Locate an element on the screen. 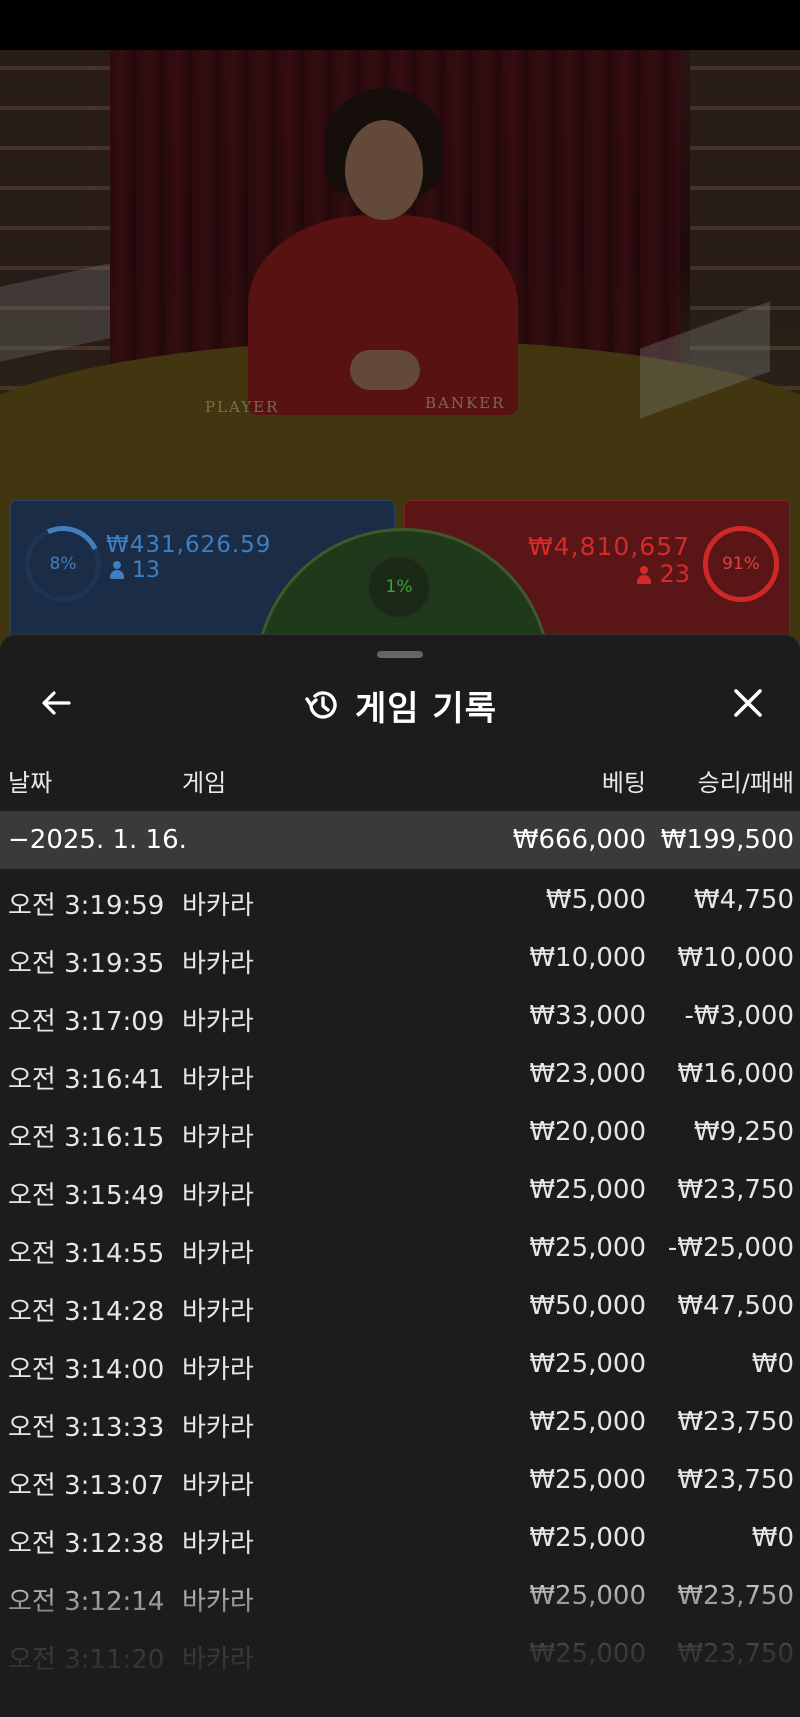 This screenshot has width=800, height=1717. row-time: 오전 3:14:00 is located at coordinates (86, 1370).